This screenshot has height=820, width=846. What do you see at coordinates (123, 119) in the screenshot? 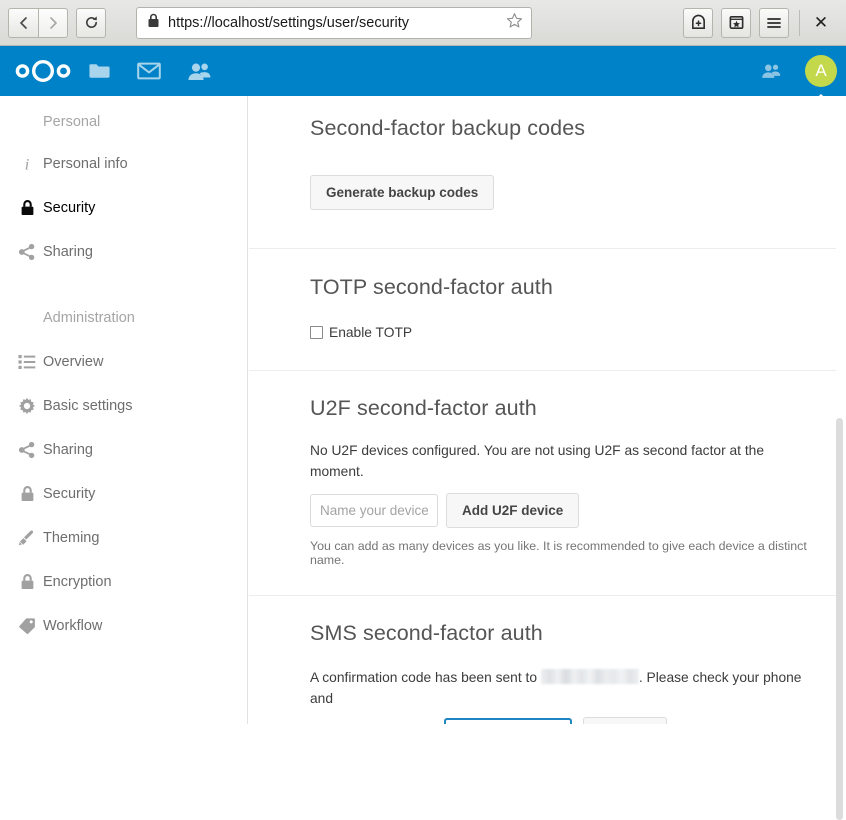
I see `sidebar-caption-personal: Personal` at bounding box center [123, 119].